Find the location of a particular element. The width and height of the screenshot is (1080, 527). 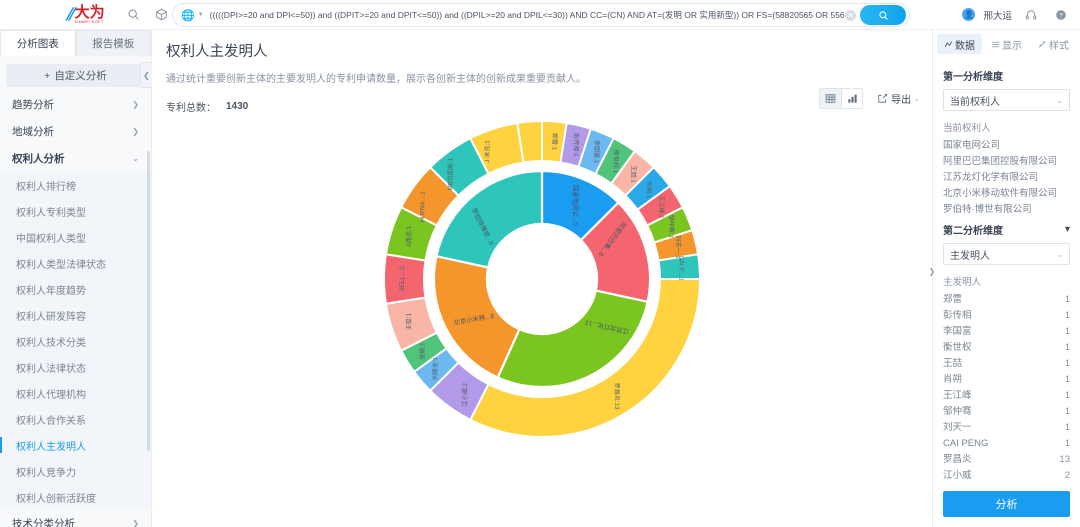

dimension1-list-title: 当前权利人 is located at coordinates (967, 128).